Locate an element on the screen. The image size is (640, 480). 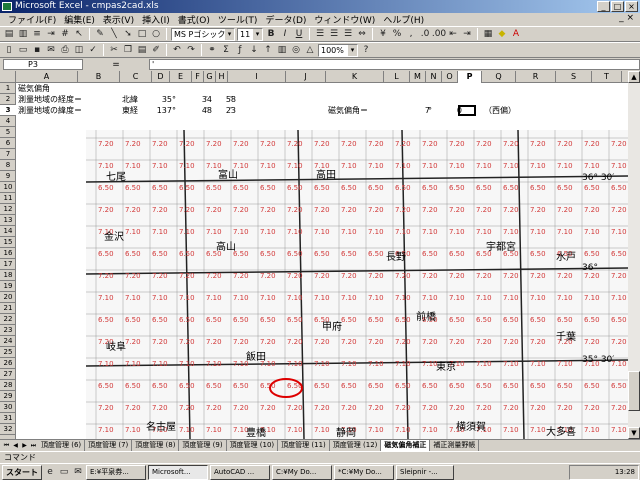
font-color-icon: A is located at coordinates (516, 34).